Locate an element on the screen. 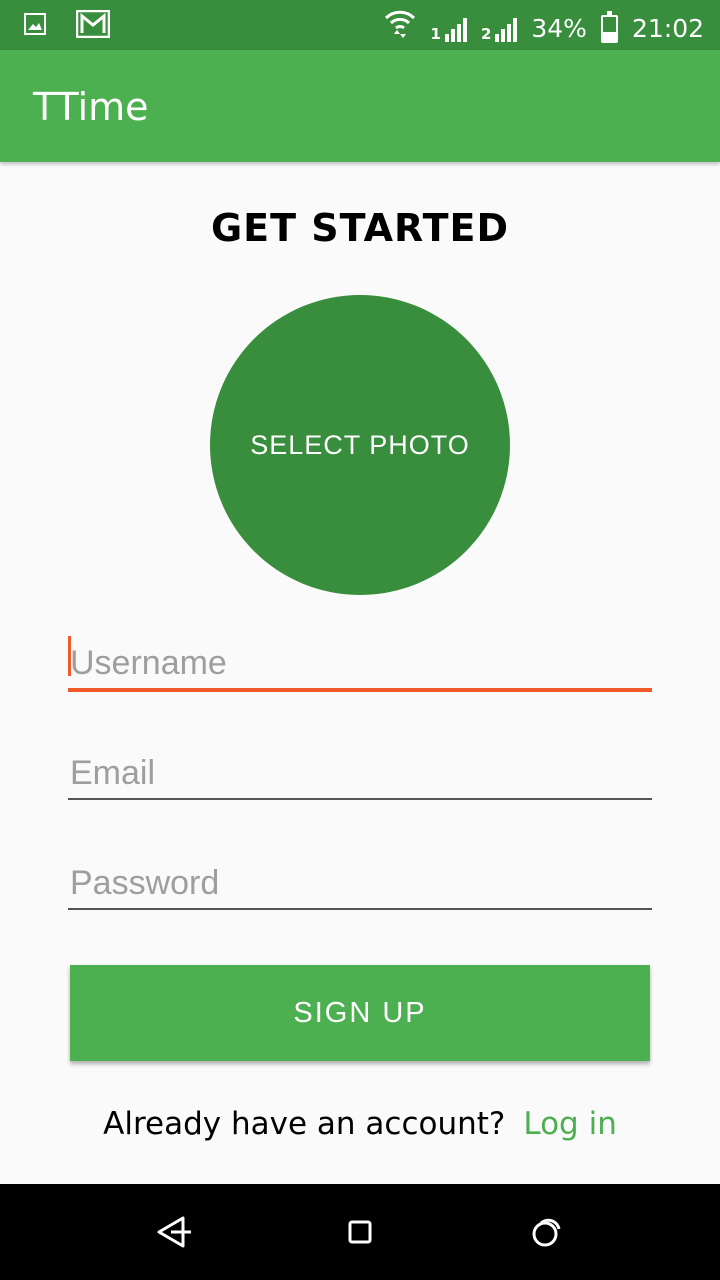 The height and width of the screenshot is (1280, 720). status-bar: 1 2 34% 21:02 is located at coordinates (360, 25).